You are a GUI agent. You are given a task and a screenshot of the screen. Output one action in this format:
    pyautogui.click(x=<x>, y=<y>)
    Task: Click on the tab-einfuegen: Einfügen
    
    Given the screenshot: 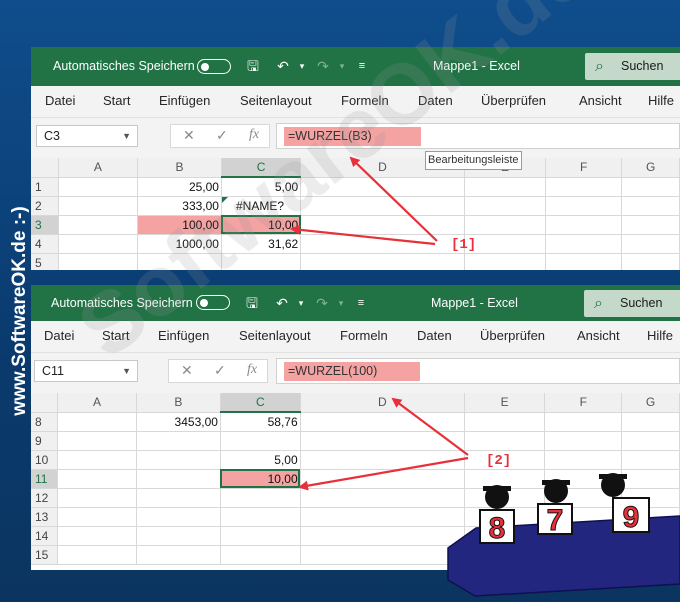 What is the action you would take?
    pyautogui.click(x=184, y=101)
    